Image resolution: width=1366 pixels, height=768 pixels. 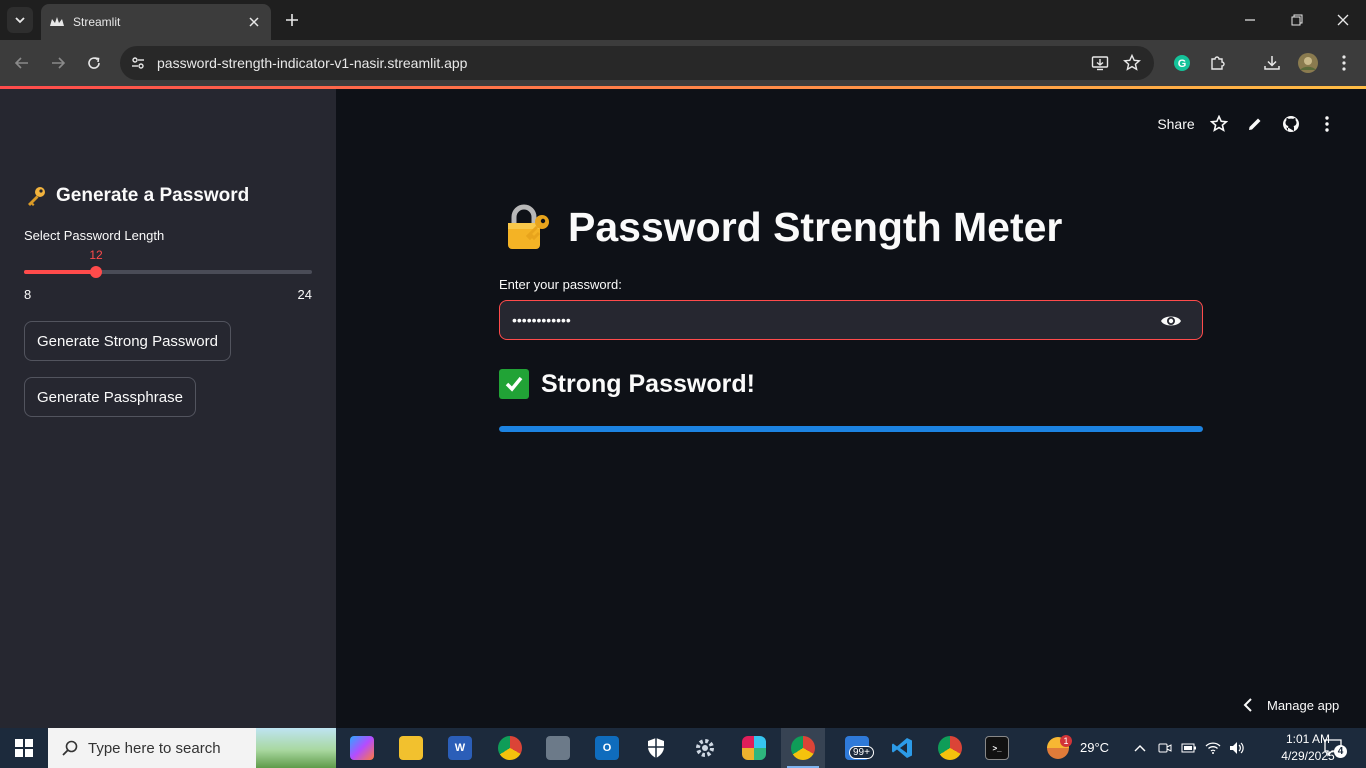 I want to click on grammarly-extension-icon: G, so click(x=1182, y=63).